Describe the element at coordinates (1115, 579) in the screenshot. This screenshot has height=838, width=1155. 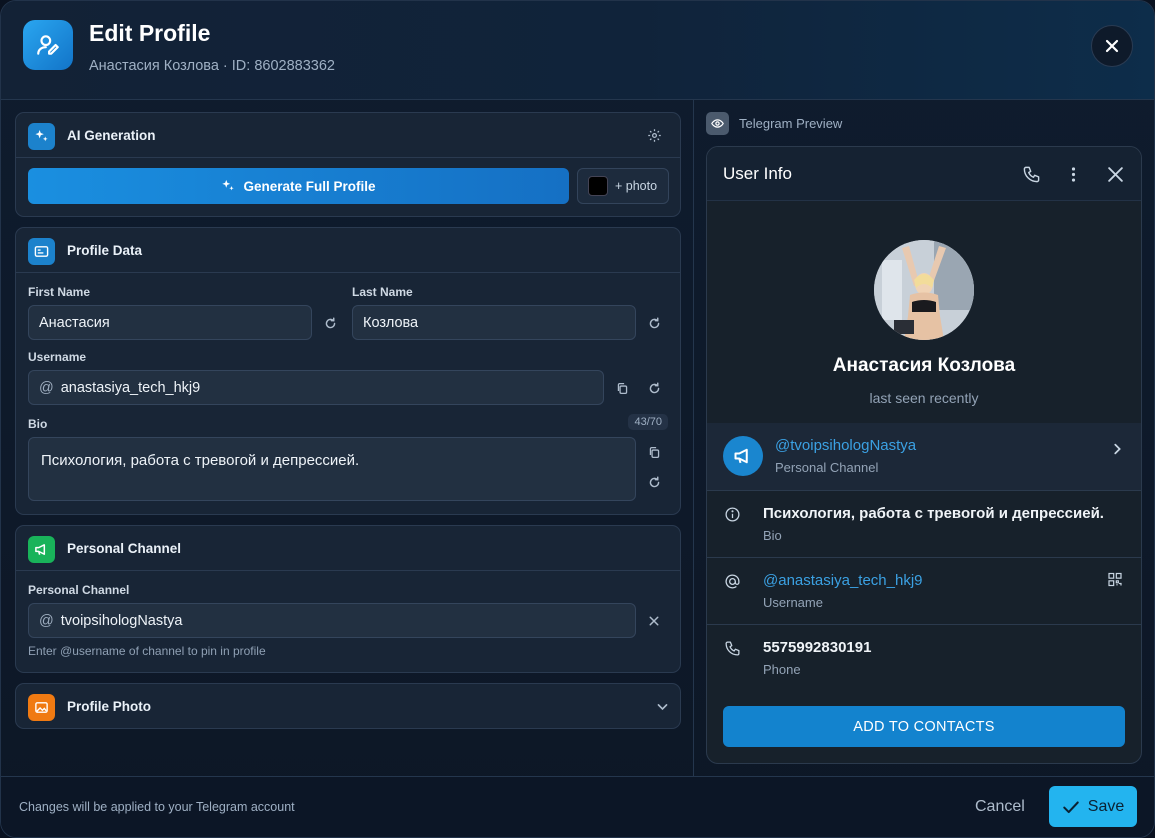
I see `qr-code-icon` at that location.